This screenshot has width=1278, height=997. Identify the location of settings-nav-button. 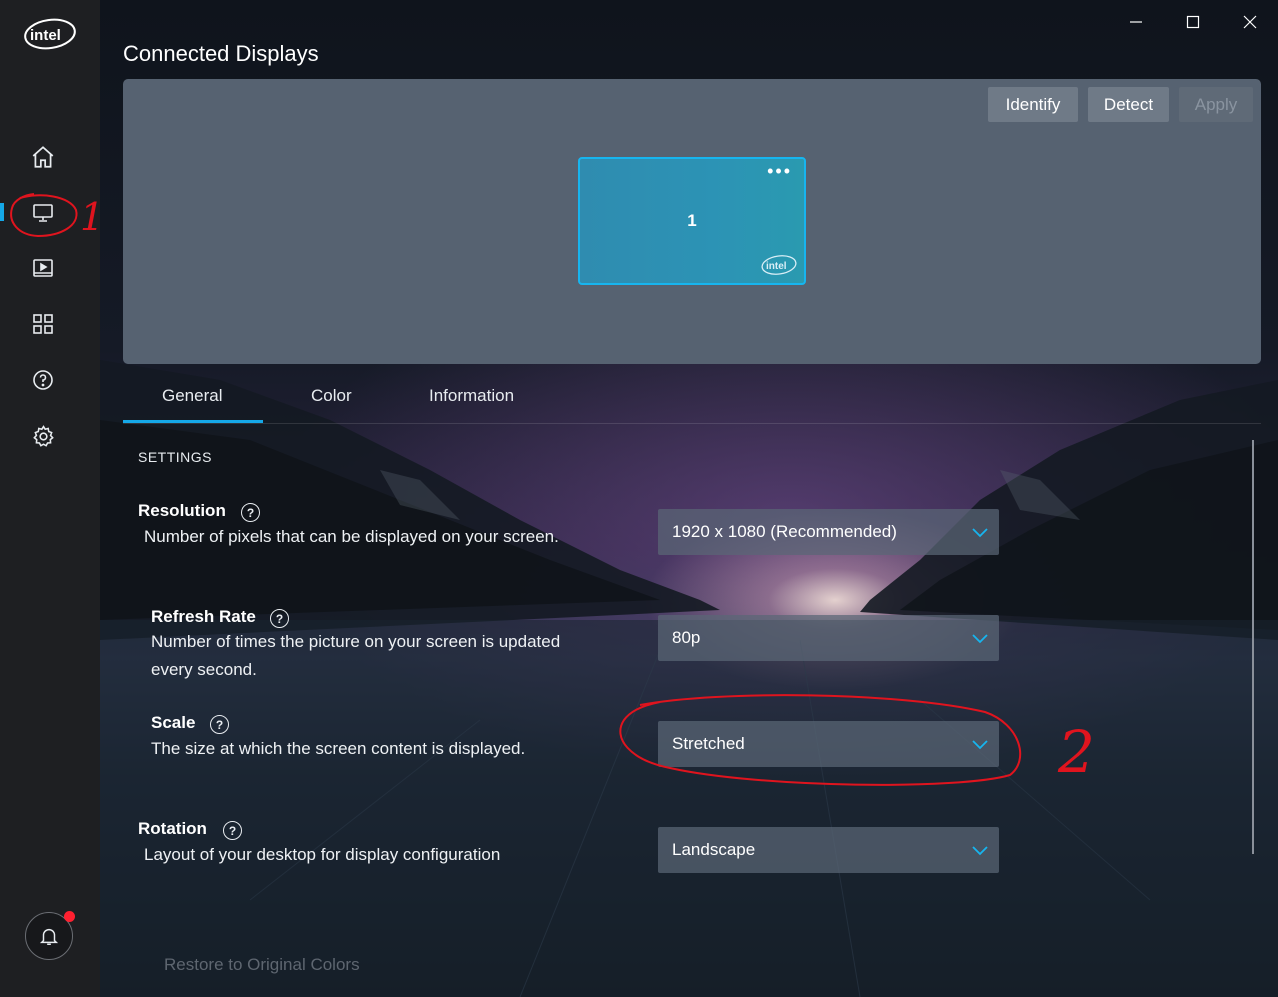
(43, 436).